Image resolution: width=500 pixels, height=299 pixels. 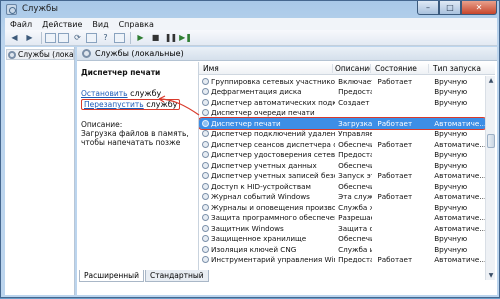 I want to click on tab-standard: Стандартный, so click(x=176, y=276).